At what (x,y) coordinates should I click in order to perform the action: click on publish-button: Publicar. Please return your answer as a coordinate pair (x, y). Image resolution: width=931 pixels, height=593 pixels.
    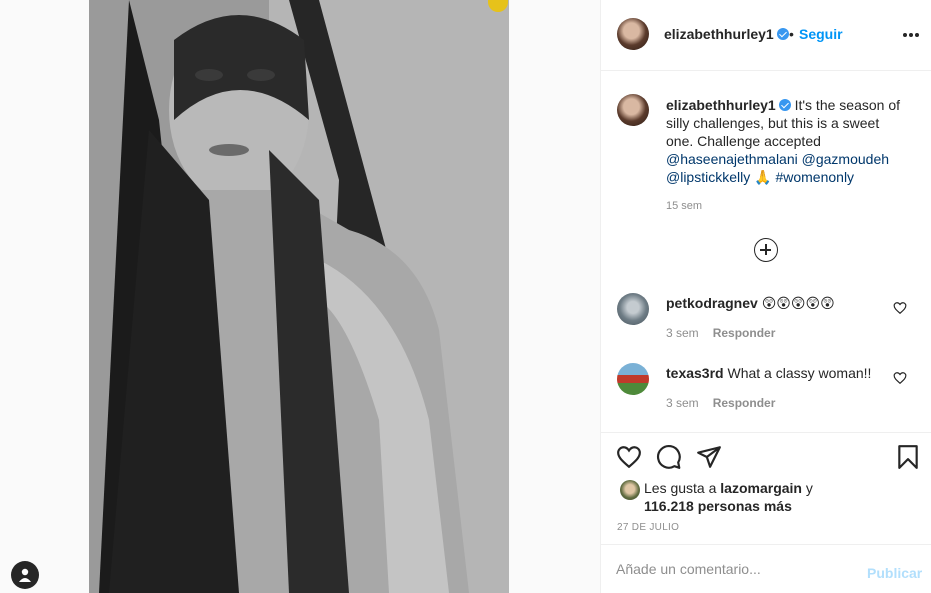
    Looking at the image, I should click on (894, 573).